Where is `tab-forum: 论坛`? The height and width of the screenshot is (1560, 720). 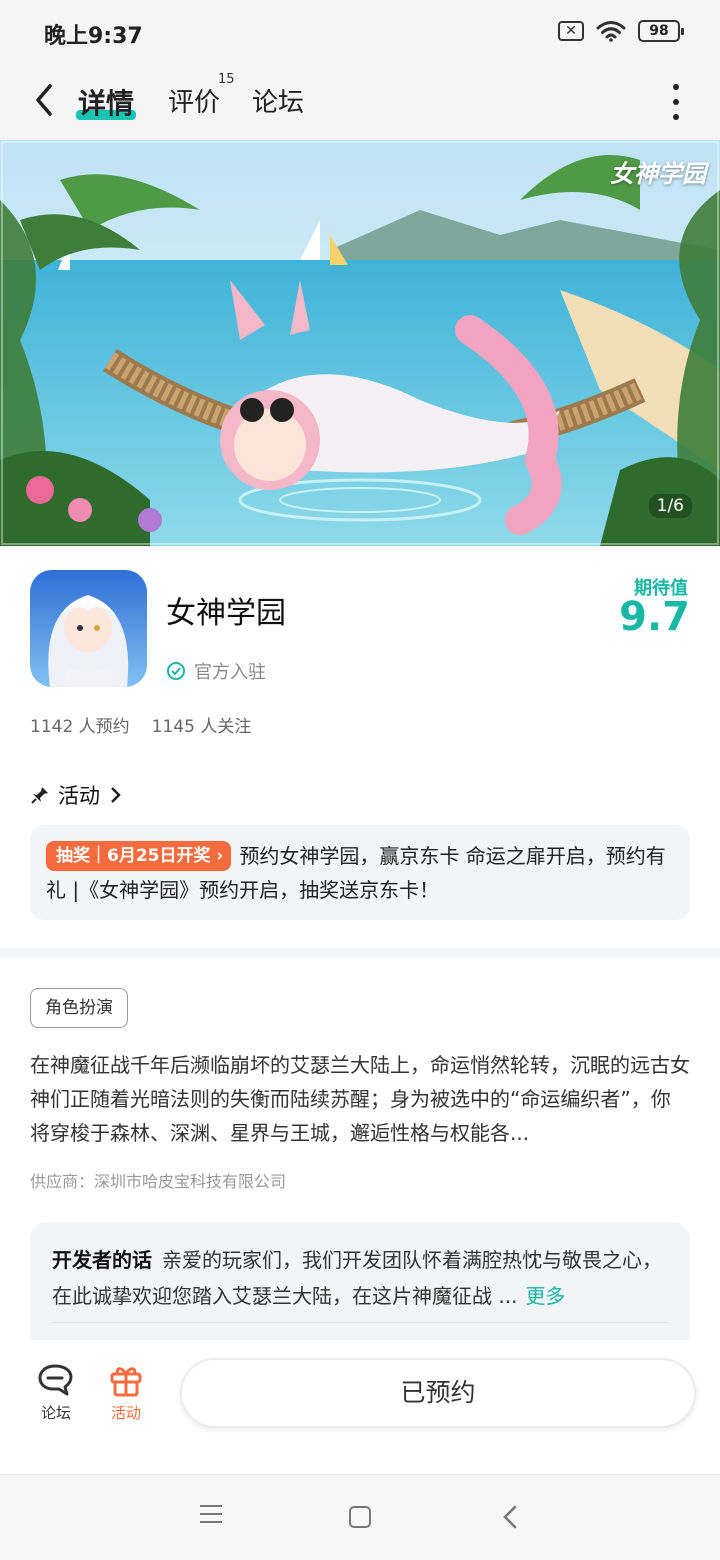
tab-forum: 论坛 is located at coordinates (278, 100).